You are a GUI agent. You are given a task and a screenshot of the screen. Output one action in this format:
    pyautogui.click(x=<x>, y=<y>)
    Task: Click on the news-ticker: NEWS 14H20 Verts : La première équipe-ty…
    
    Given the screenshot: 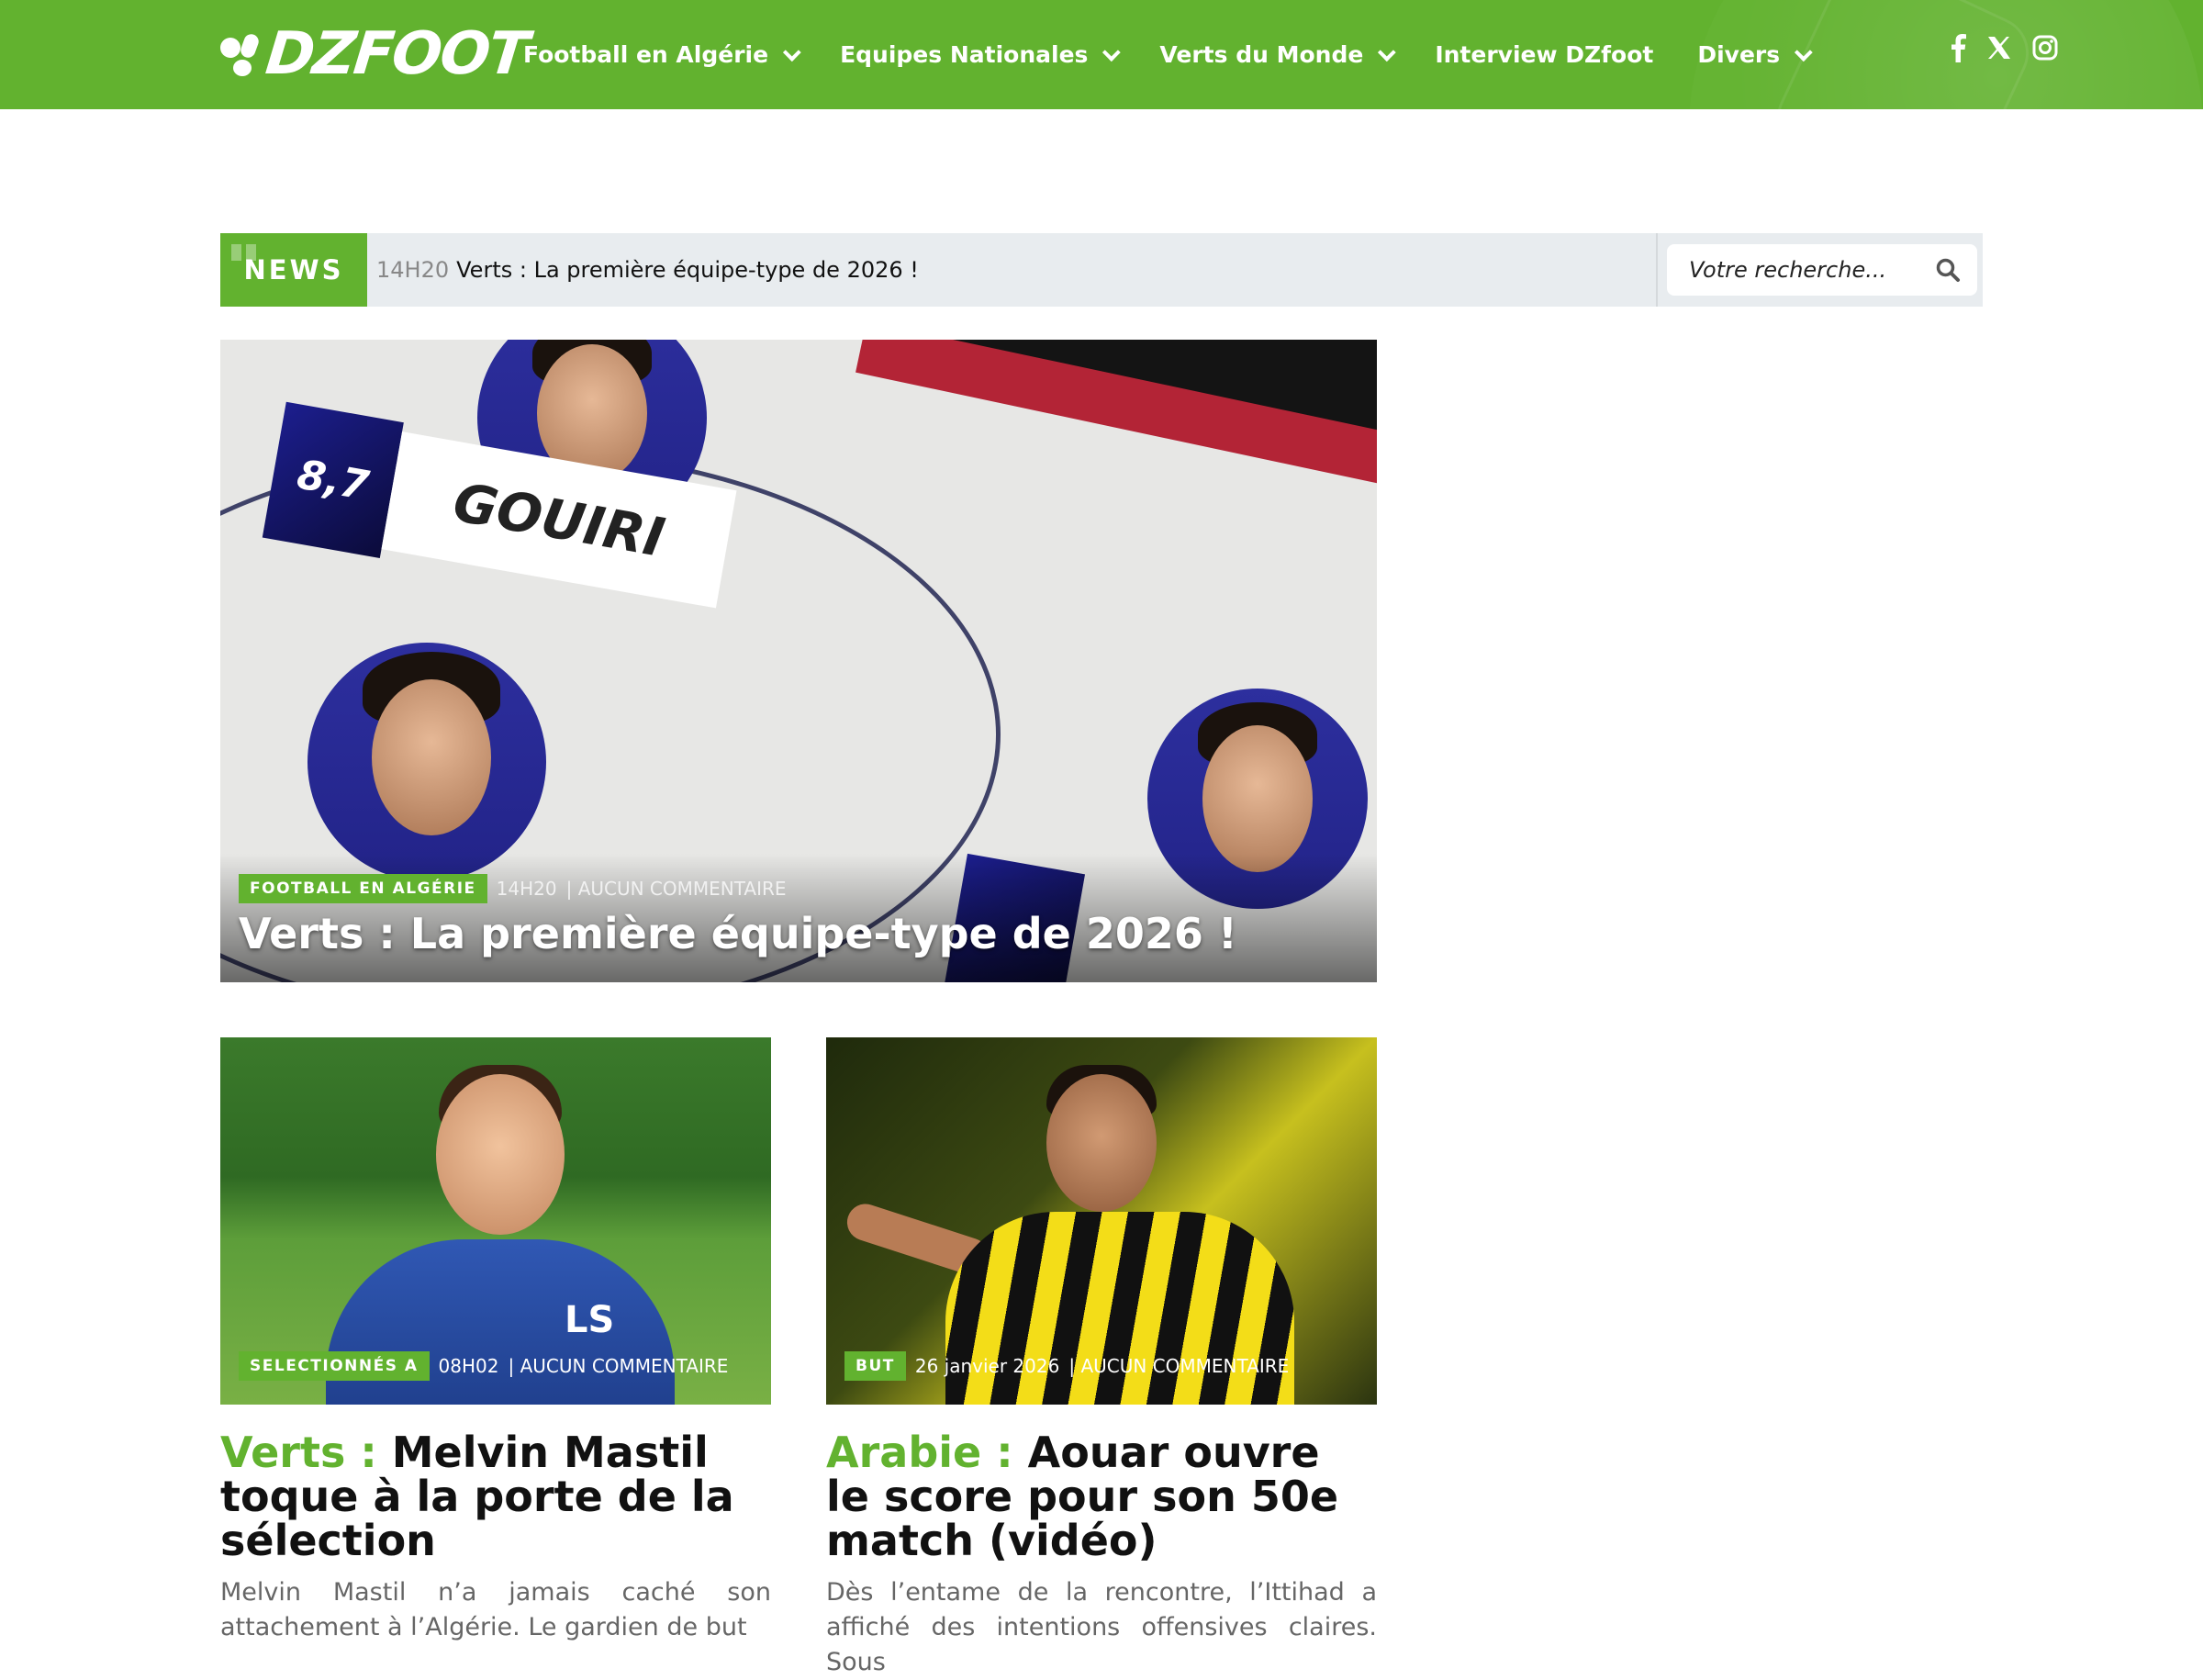 What is the action you would take?
    pyautogui.click(x=1101, y=270)
    